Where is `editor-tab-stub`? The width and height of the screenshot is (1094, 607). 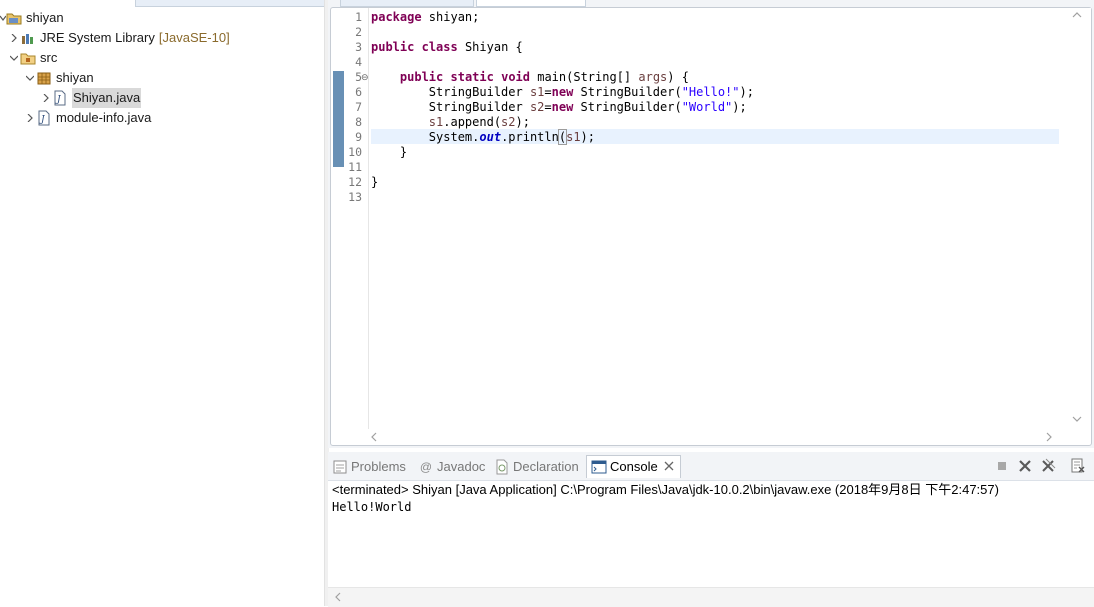 editor-tab-stub is located at coordinates (407, 3).